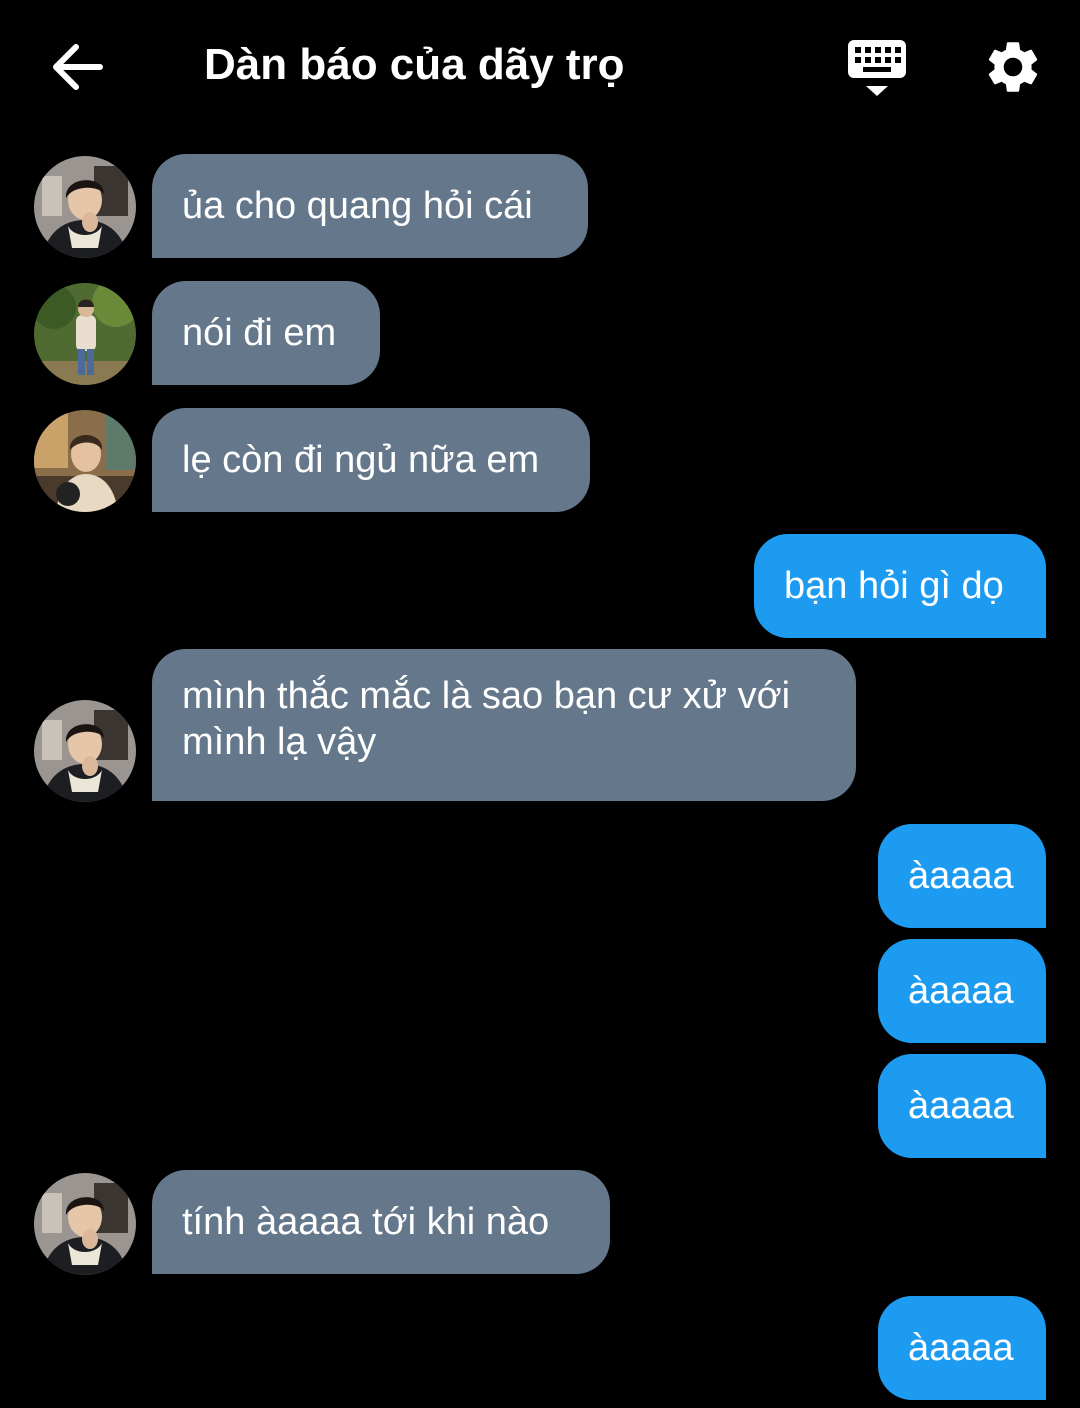 The width and height of the screenshot is (1080, 1408). I want to click on gear-icon, so click(1013, 67).